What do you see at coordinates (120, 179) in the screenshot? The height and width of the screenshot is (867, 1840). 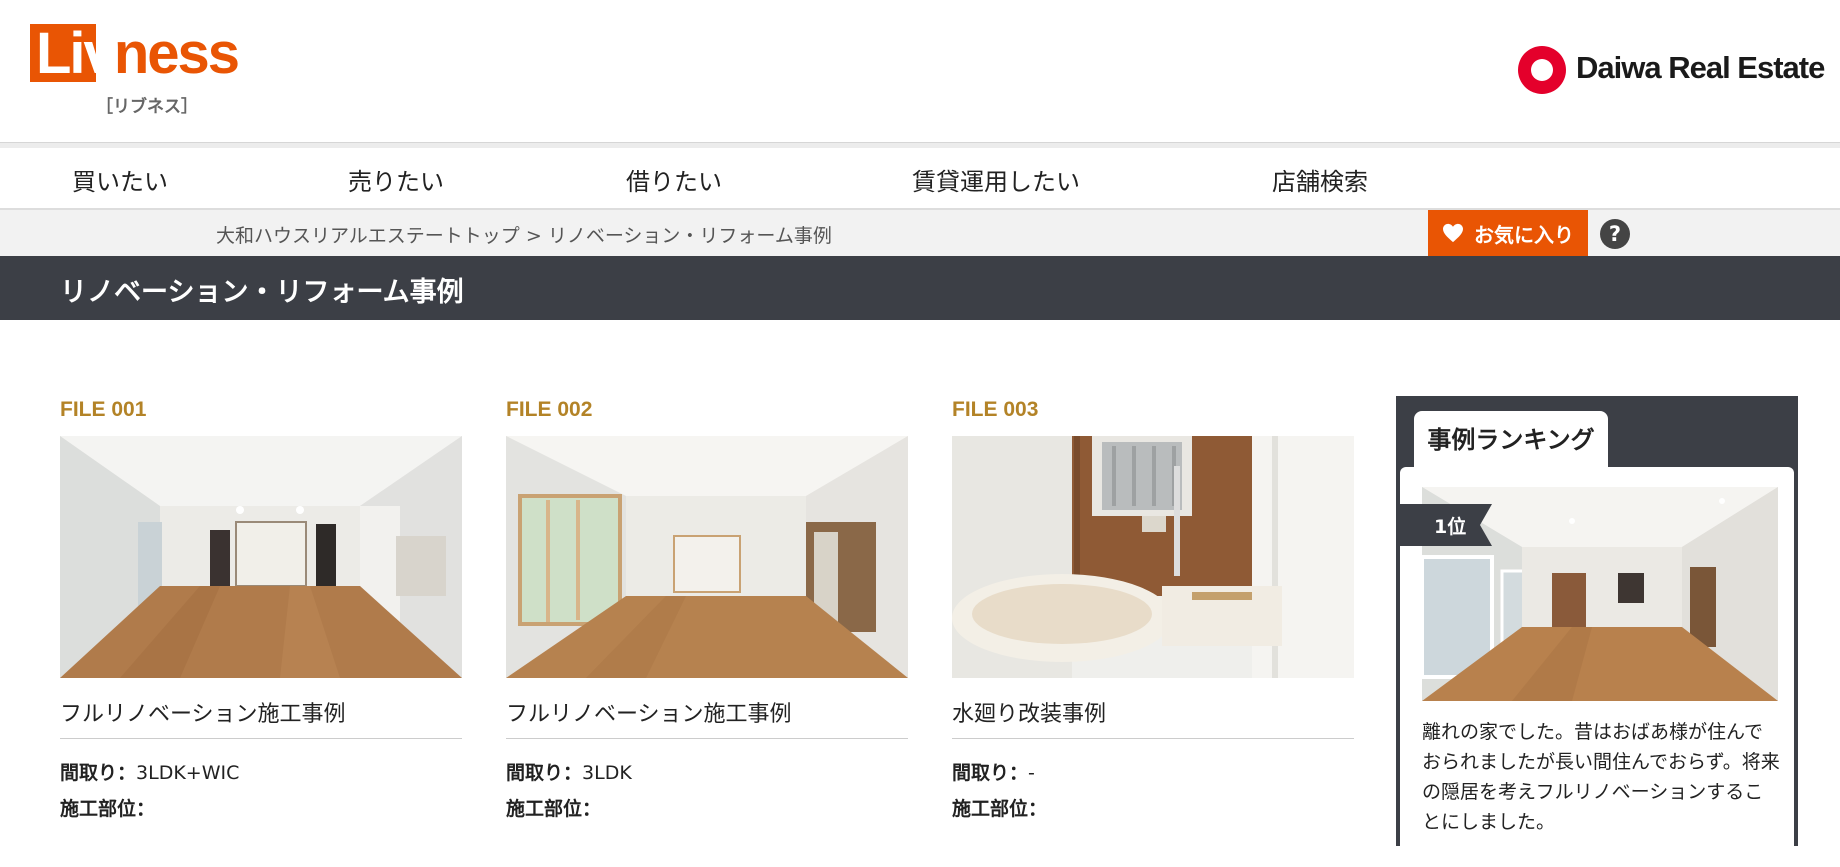 I see `nav-item-buy: 買いたい` at bounding box center [120, 179].